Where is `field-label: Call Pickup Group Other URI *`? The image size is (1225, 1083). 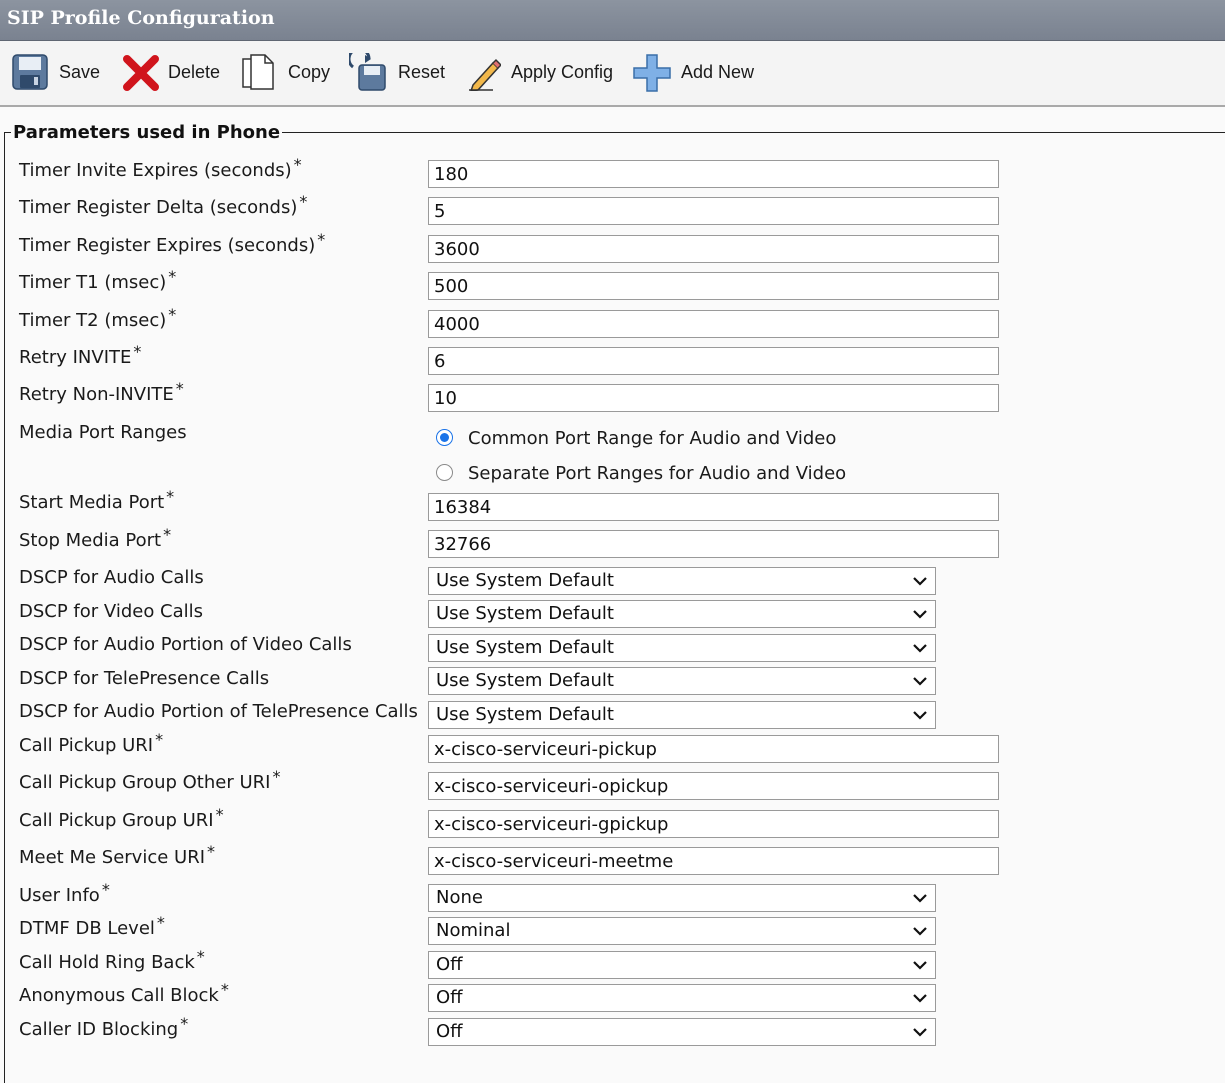
field-label: Call Pickup Group Other URI * is located at coordinates (150, 780).